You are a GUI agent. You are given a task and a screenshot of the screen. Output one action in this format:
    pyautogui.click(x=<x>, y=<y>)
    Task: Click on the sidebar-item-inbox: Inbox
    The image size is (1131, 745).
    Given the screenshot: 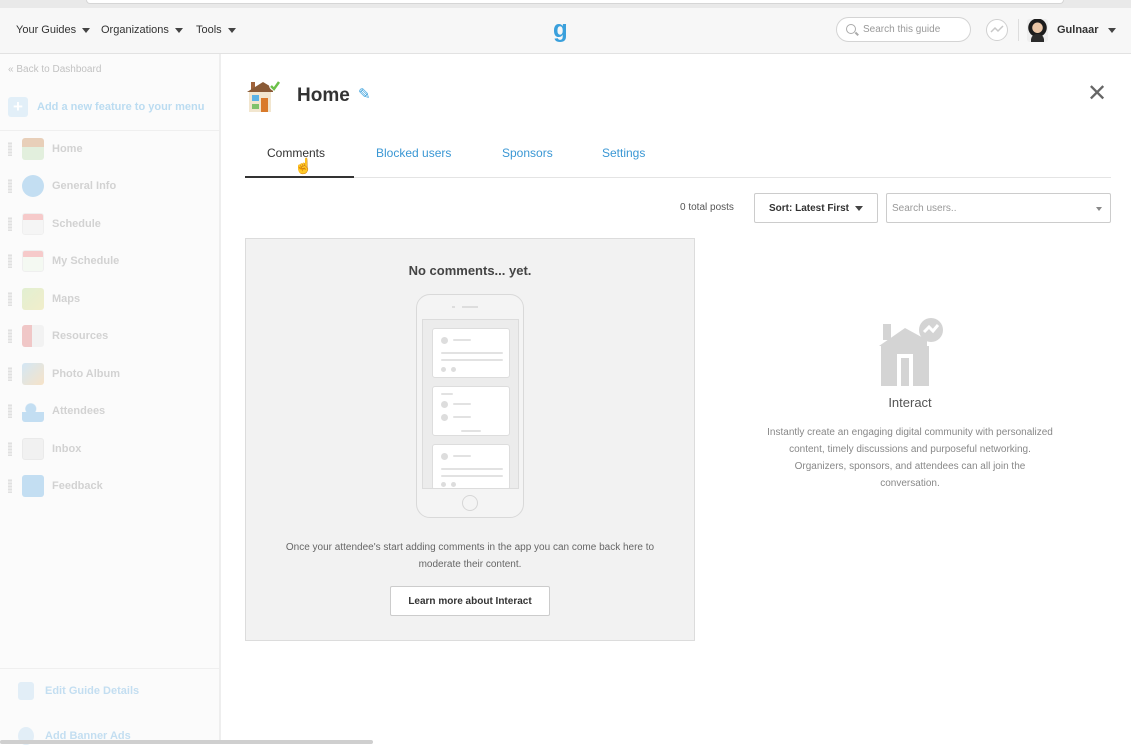 What is the action you would take?
    pyautogui.click(x=44, y=449)
    